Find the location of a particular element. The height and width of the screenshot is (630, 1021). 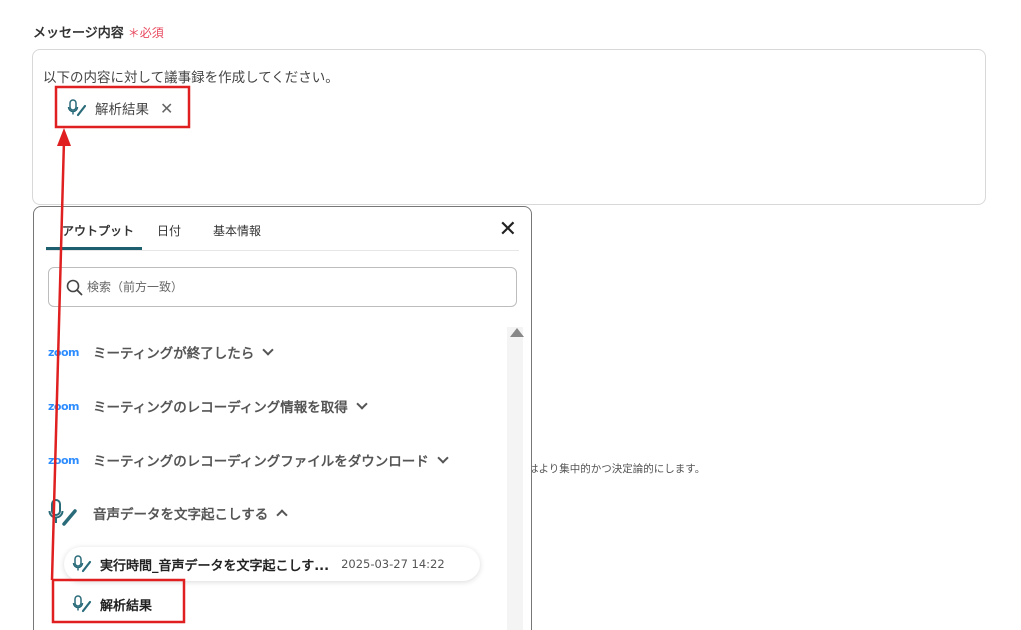

field-label-text: メッセージ内容 is located at coordinates (78, 33).